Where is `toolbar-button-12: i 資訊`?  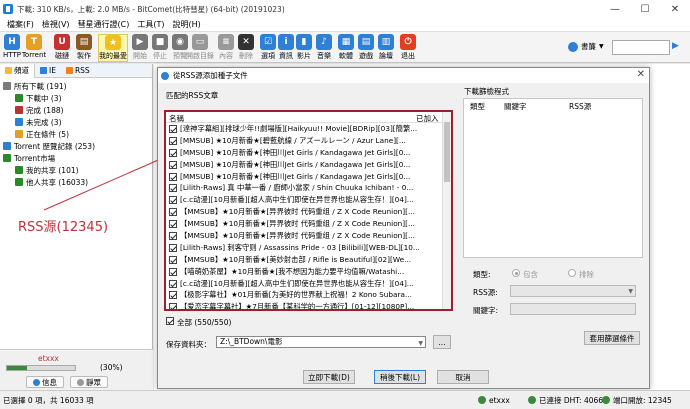
toolbar-button-12: i 資訊 is located at coordinates (286, 48).